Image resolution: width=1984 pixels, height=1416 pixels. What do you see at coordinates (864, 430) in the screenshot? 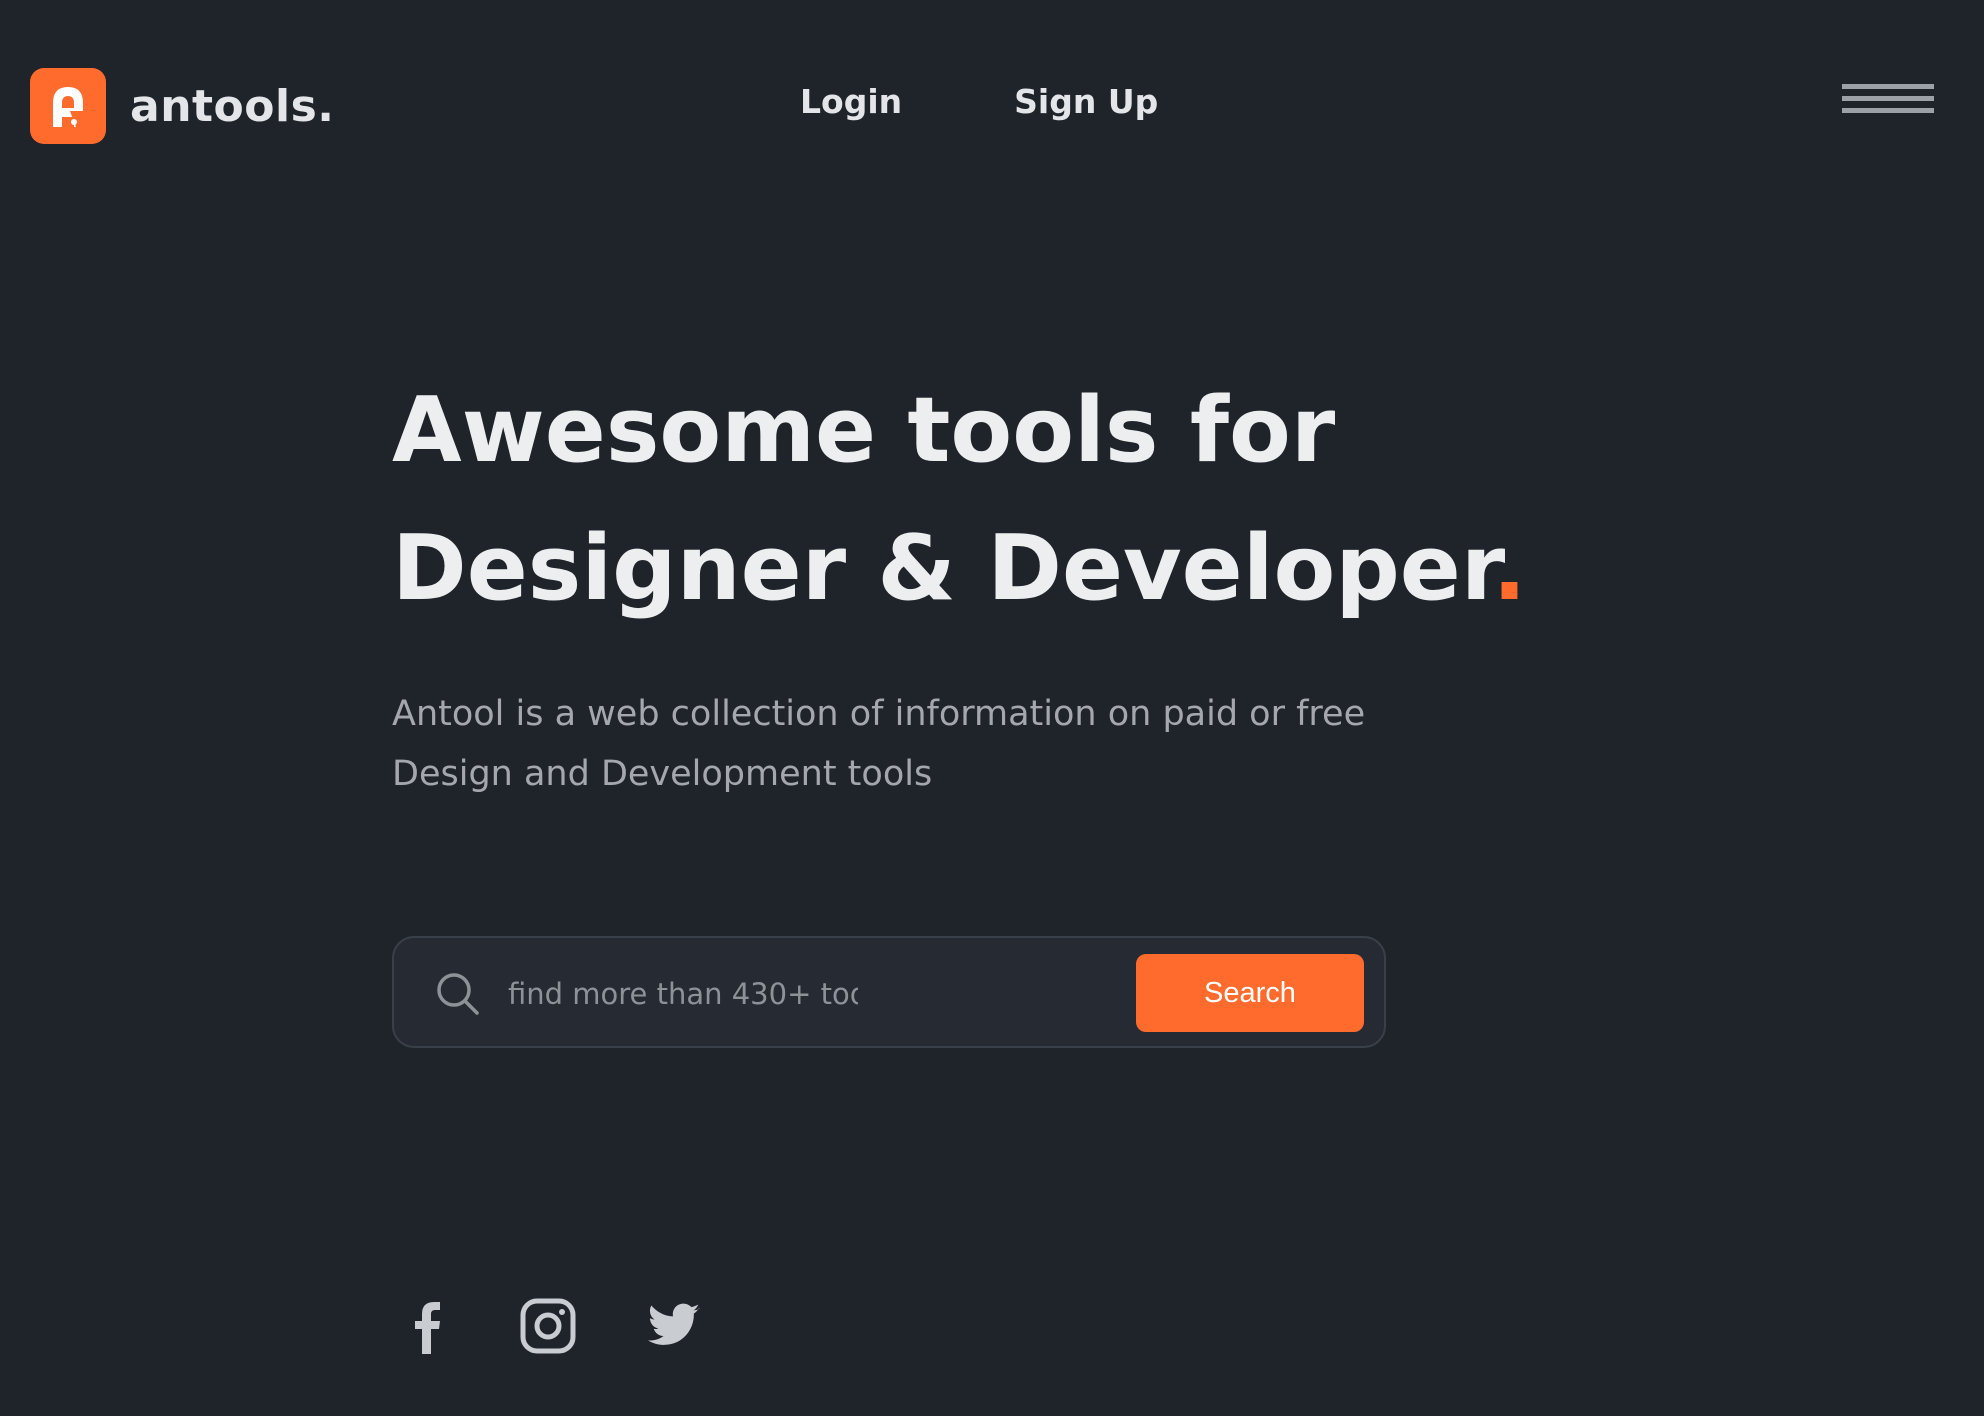
I see `hero-title-line-1: Awesome tools for` at bounding box center [864, 430].